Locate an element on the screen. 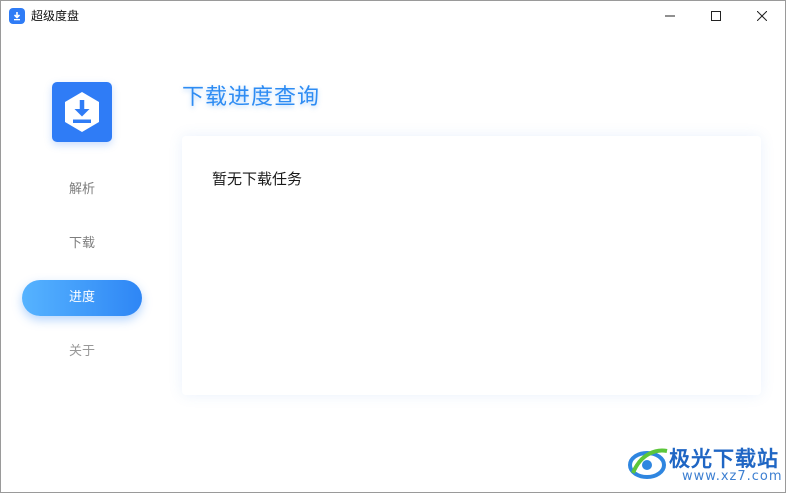 The height and width of the screenshot is (493, 786). maximize-icon is located at coordinates (716, 16).